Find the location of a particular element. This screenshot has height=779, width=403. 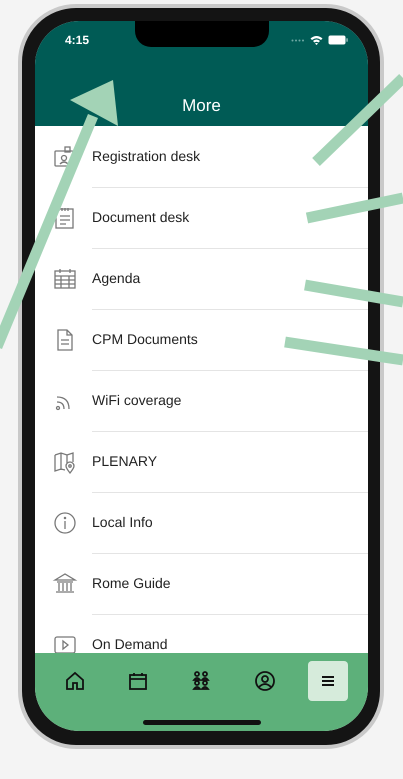

menu-label: Document desk is located at coordinates (141, 217).